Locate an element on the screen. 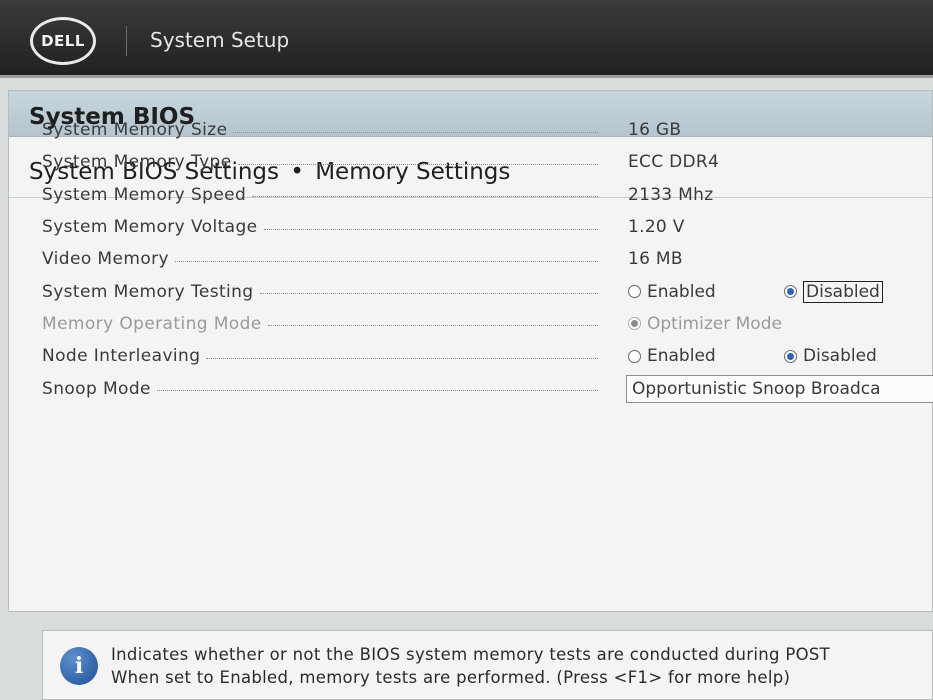  setting-system-memory-speed: System Memory Speed 2133 Mhz is located at coordinates (482, 195).